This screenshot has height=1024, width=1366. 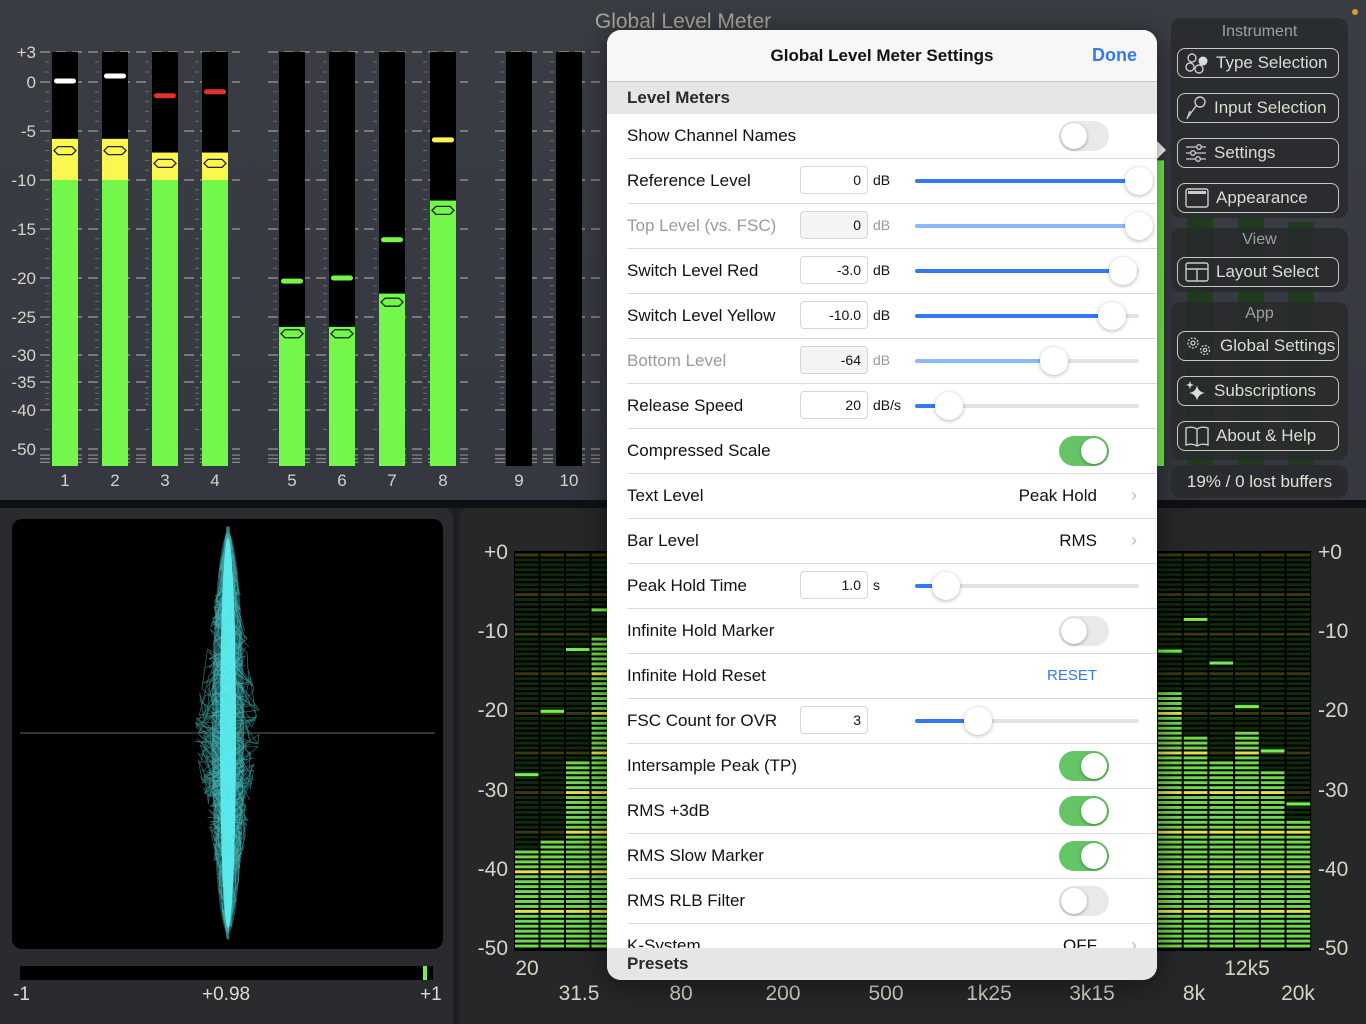 What do you see at coordinates (834, 270) in the screenshot?
I see `switch-level-red-field: -3.0` at bounding box center [834, 270].